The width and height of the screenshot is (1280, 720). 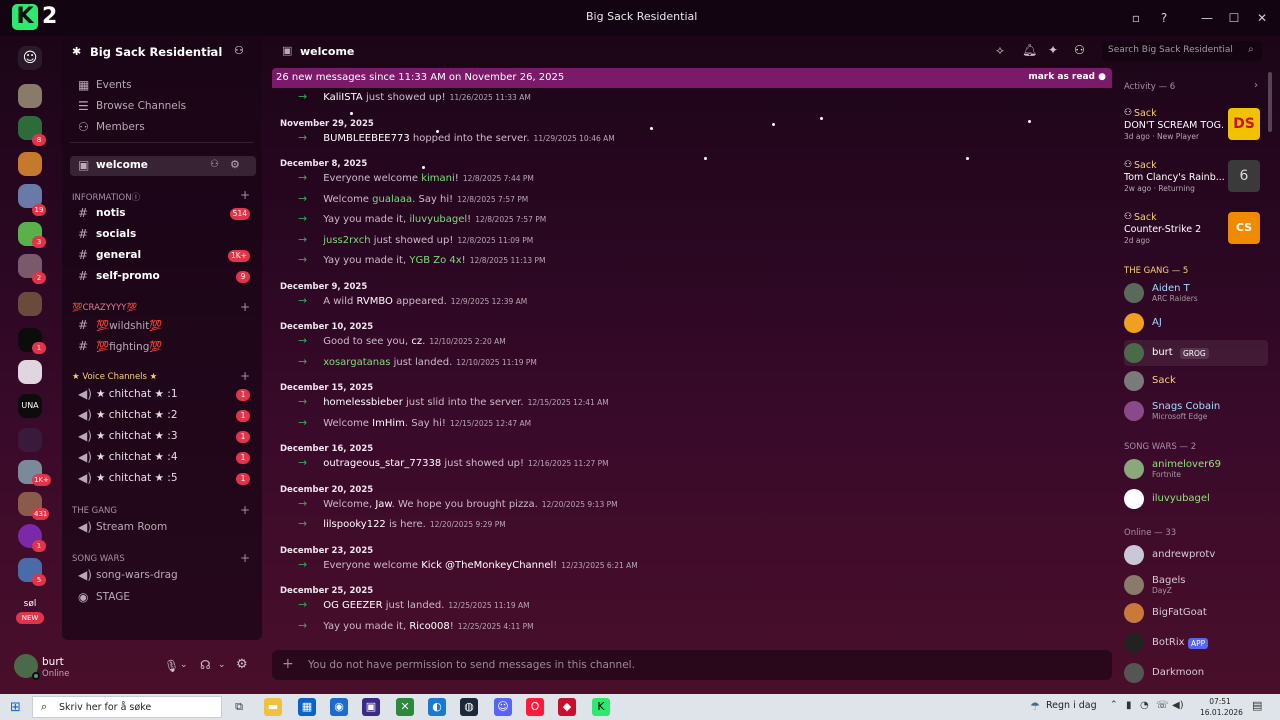 What do you see at coordinates (601, 707) in the screenshot?
I see `kick-icon: K` at bounding box center [601, 707].